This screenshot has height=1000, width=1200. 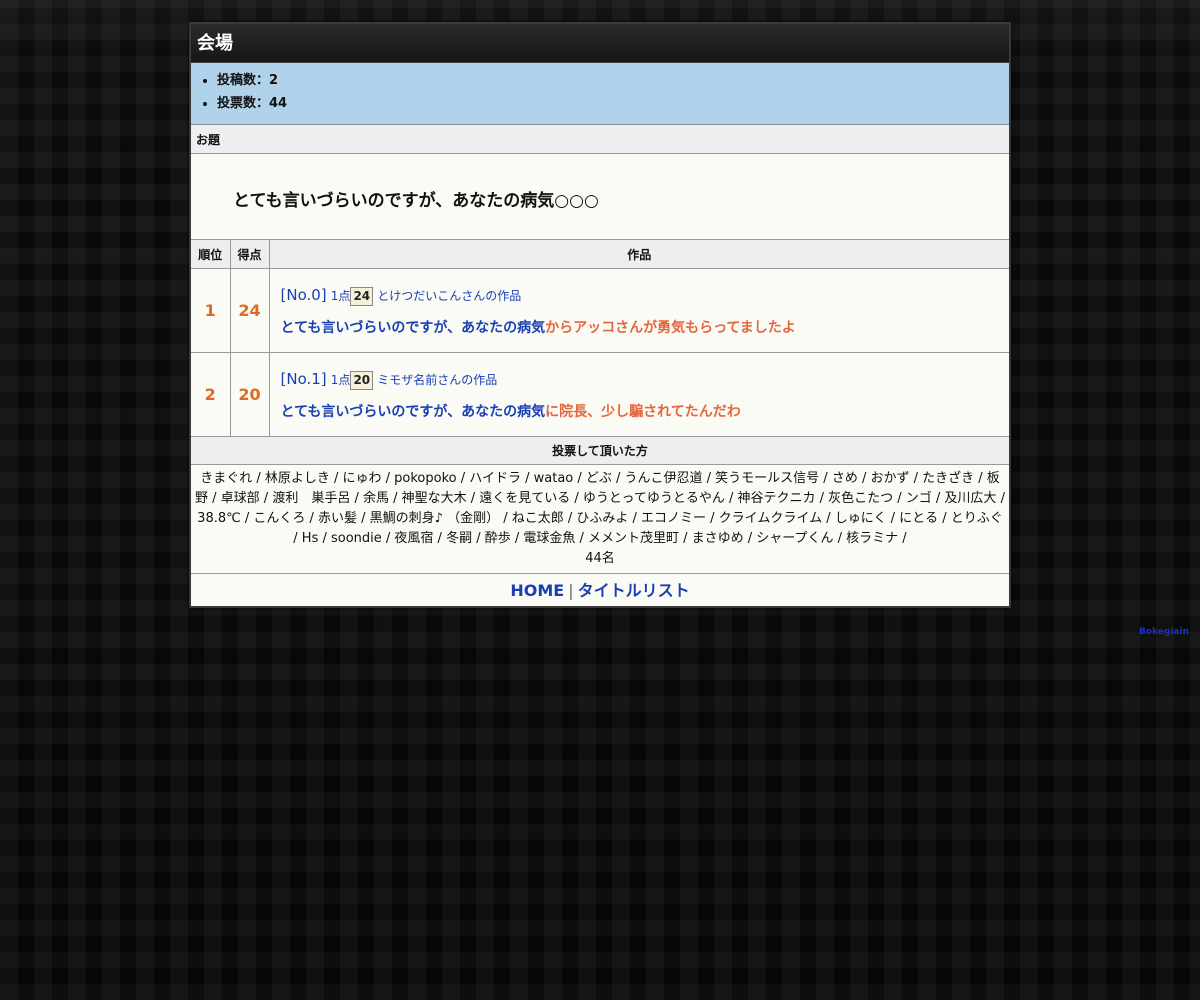 What do you see at coordinates (639, 254) in the screenshot?
I see `work-header: 作品` at bounding box center [639, 254].